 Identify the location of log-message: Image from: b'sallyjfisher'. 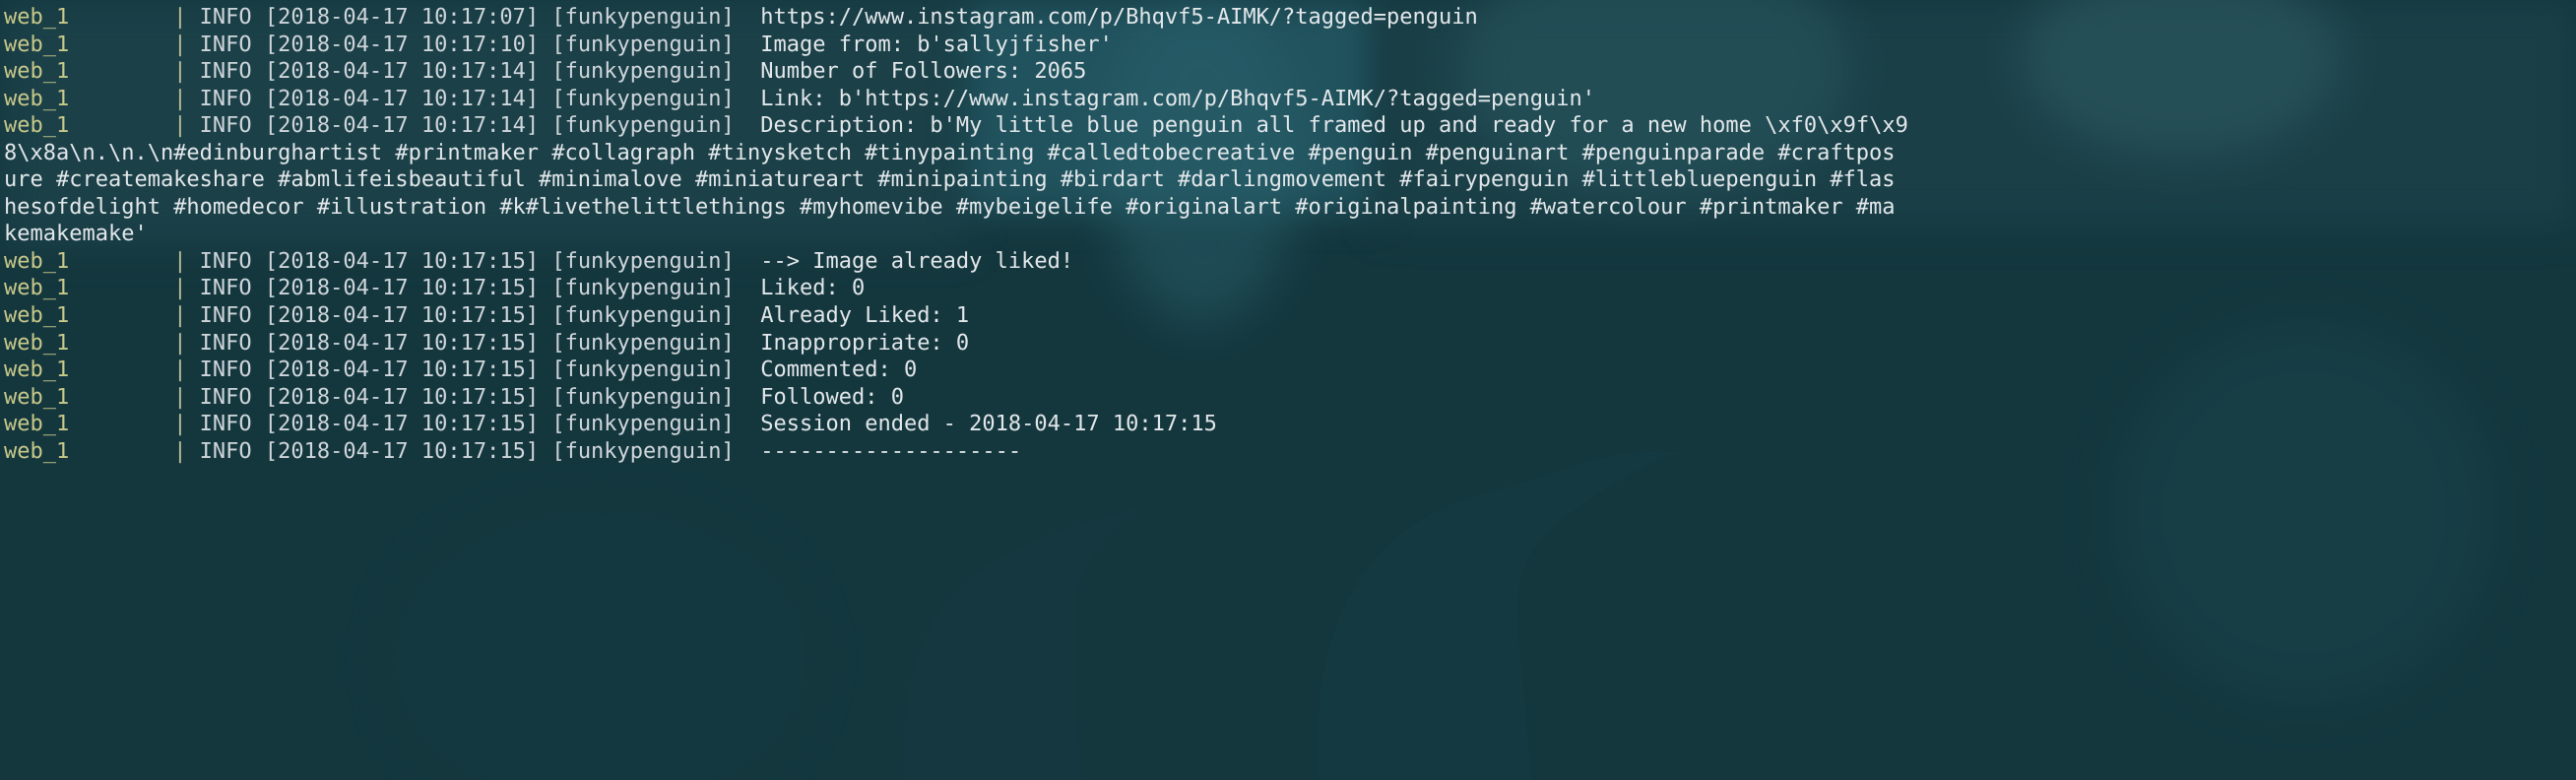
(936, 44).